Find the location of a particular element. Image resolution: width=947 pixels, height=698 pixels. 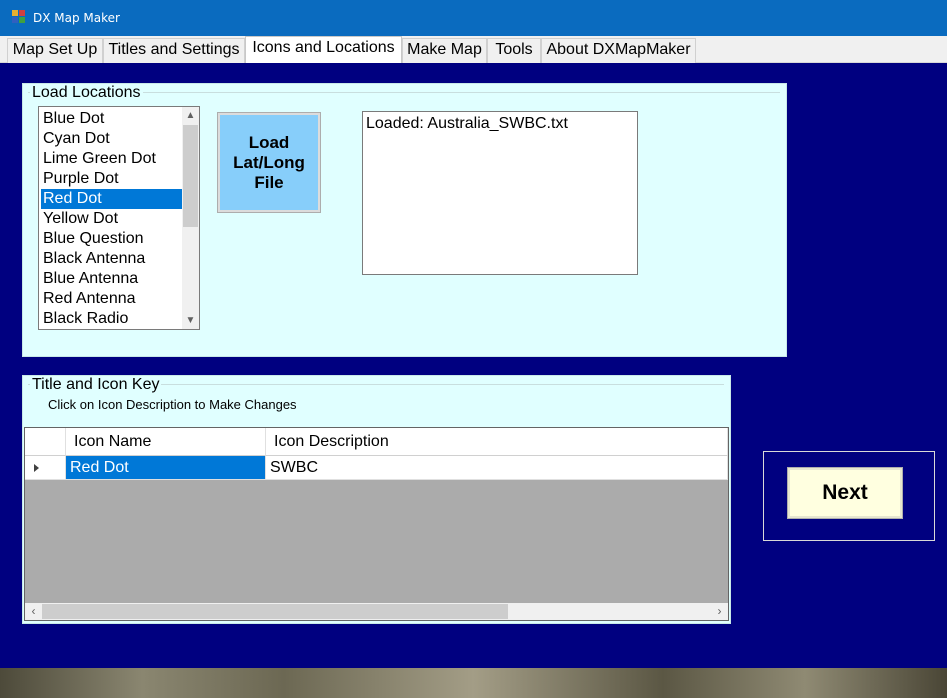

row-header is located at coordinates (45, 468).